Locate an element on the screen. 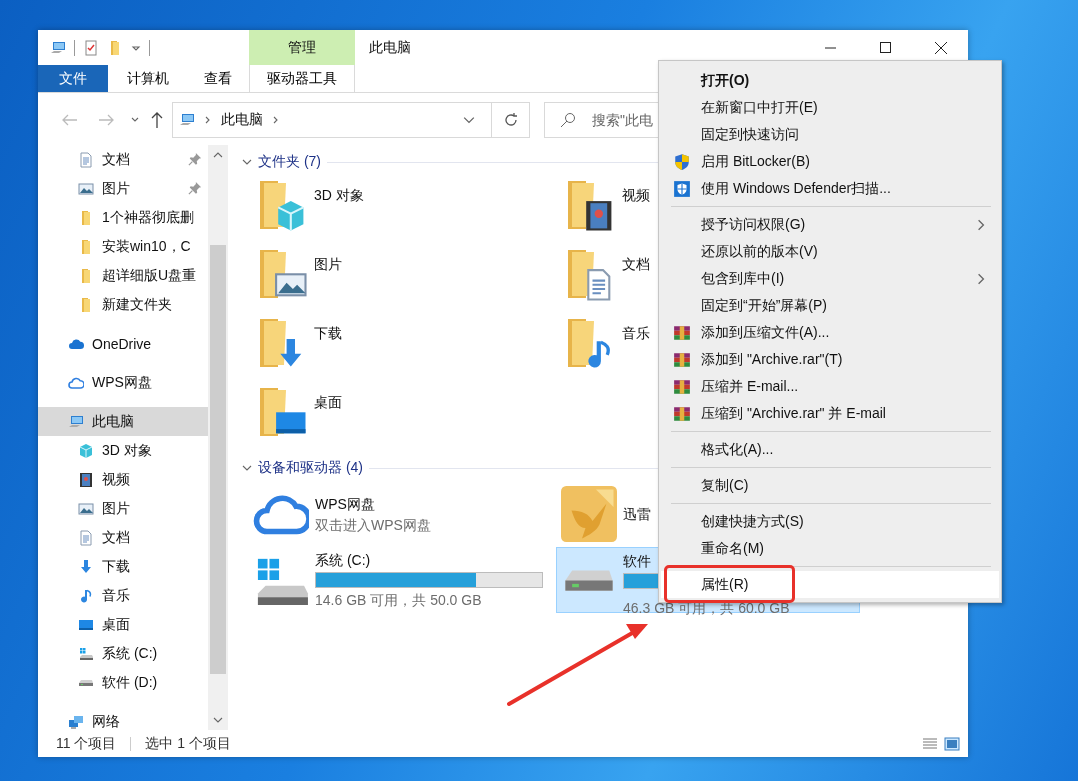 The height and width of the screenshot is (781, 1078). selection-count: 选中 1 个项目 is located at coordinates (188, 743).